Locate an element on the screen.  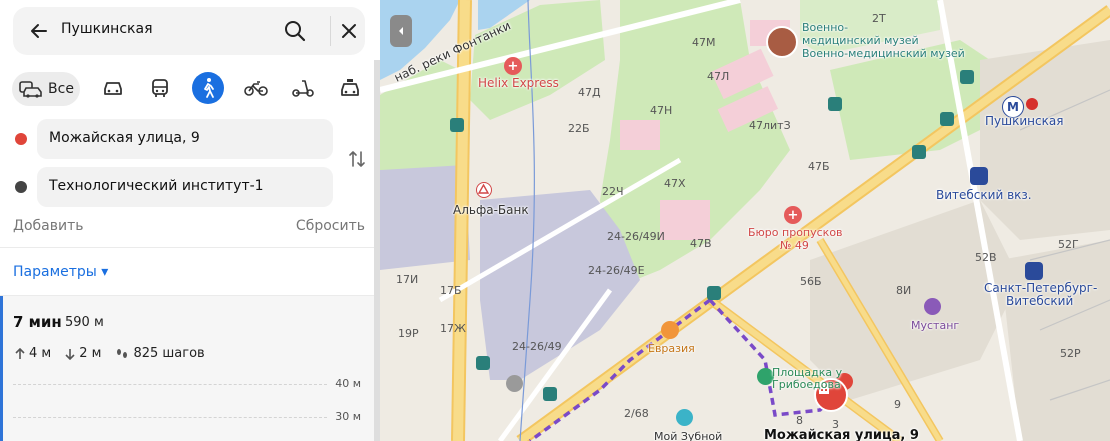
building-number: 52Р is located at coordinates (1070, 353).